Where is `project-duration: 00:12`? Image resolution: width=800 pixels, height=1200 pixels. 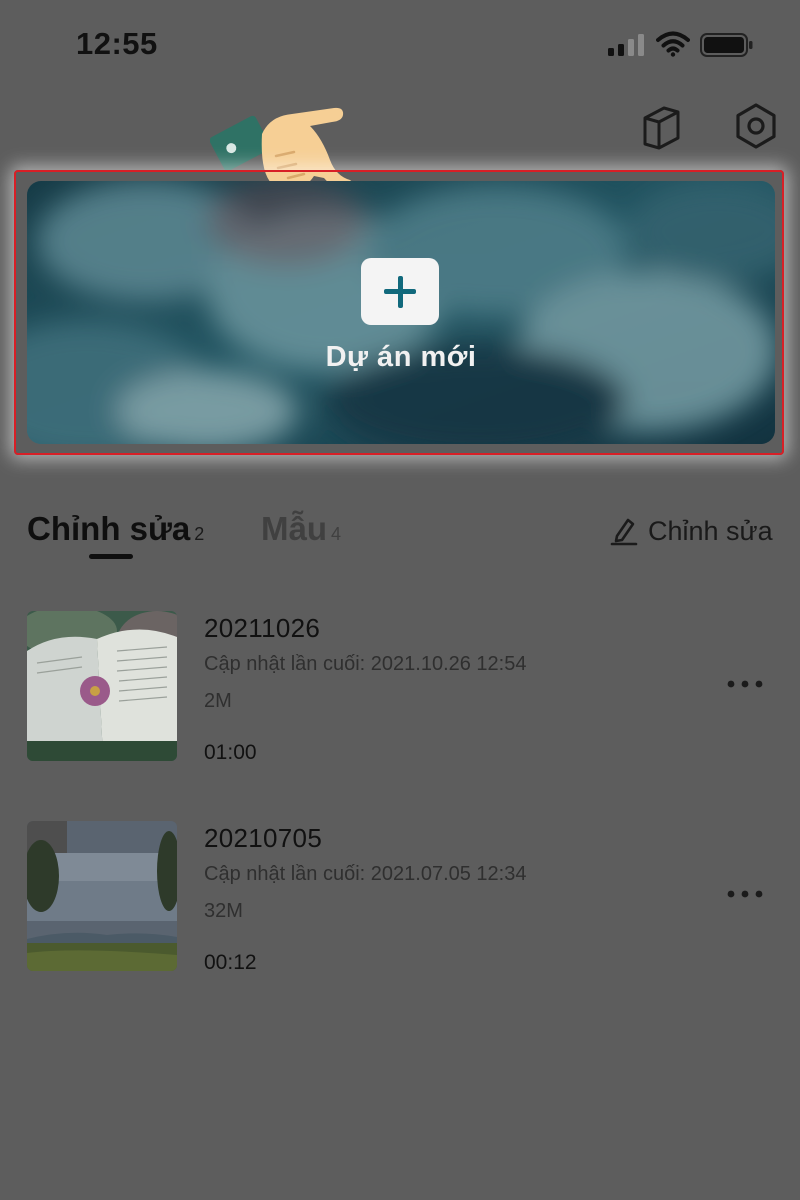
project-duration: 00:12 is located at coordinates (230, 962).